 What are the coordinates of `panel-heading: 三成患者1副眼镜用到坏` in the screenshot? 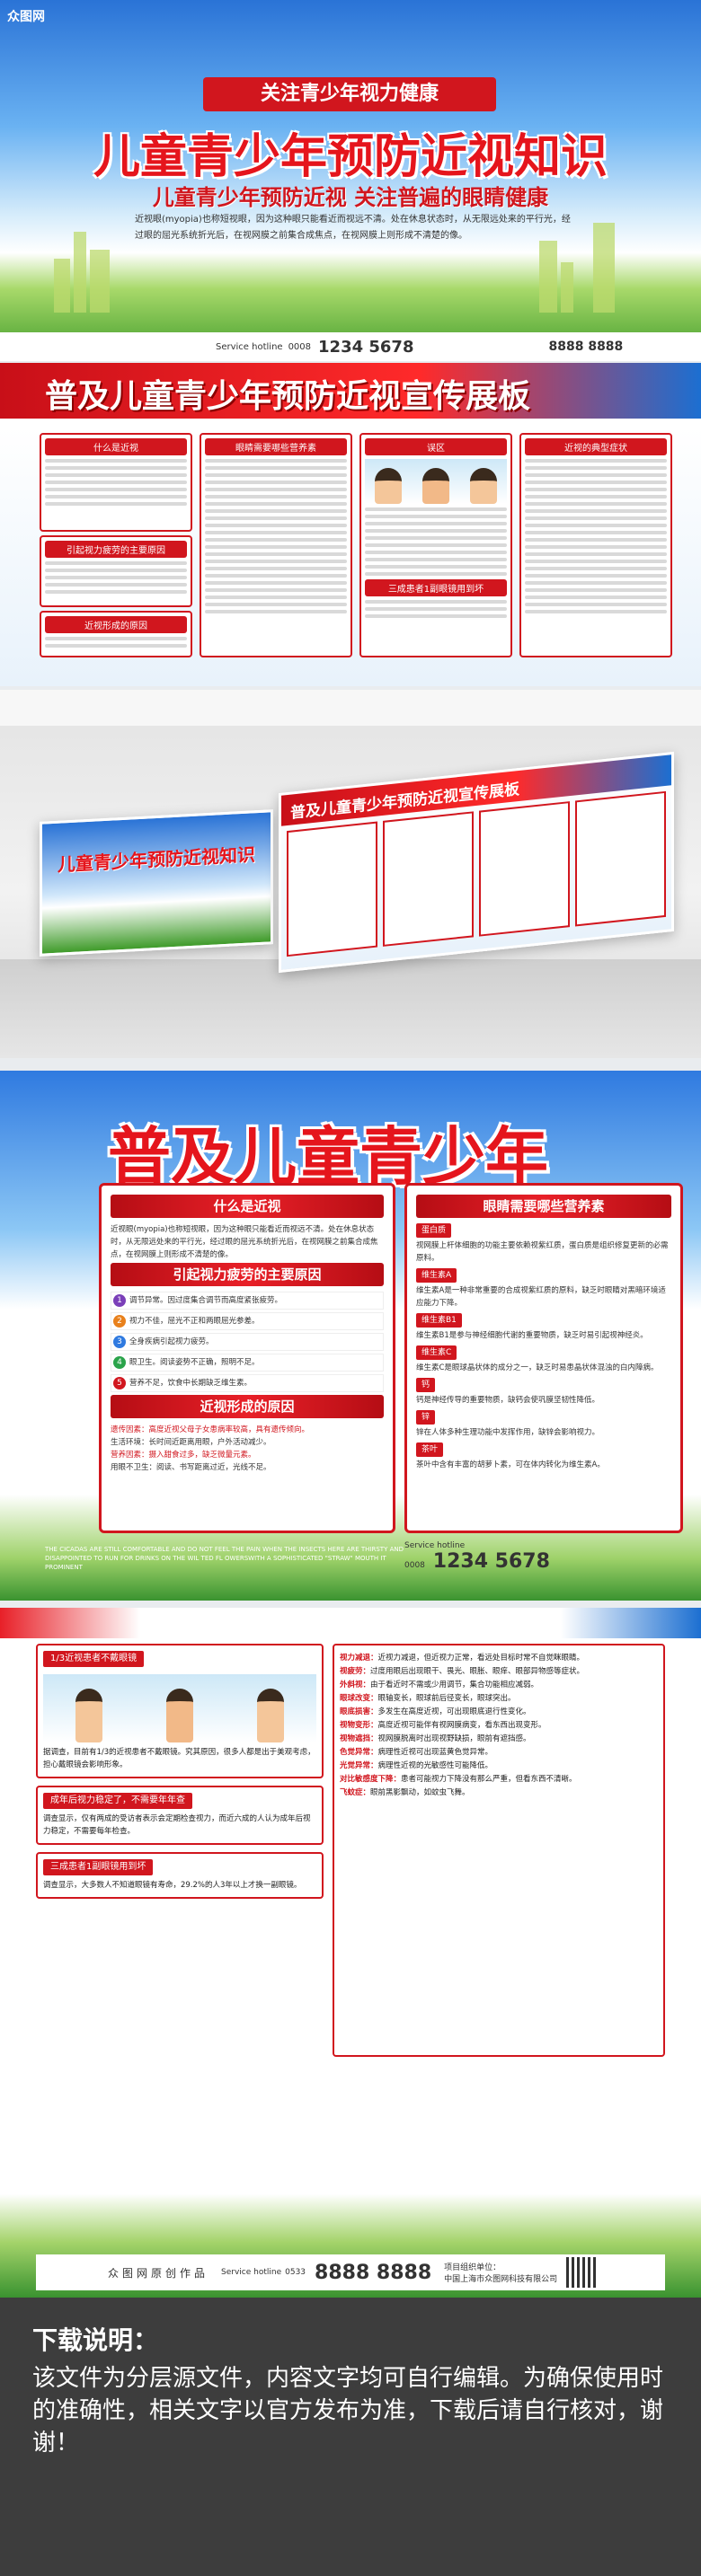 It's located at (436, 587).